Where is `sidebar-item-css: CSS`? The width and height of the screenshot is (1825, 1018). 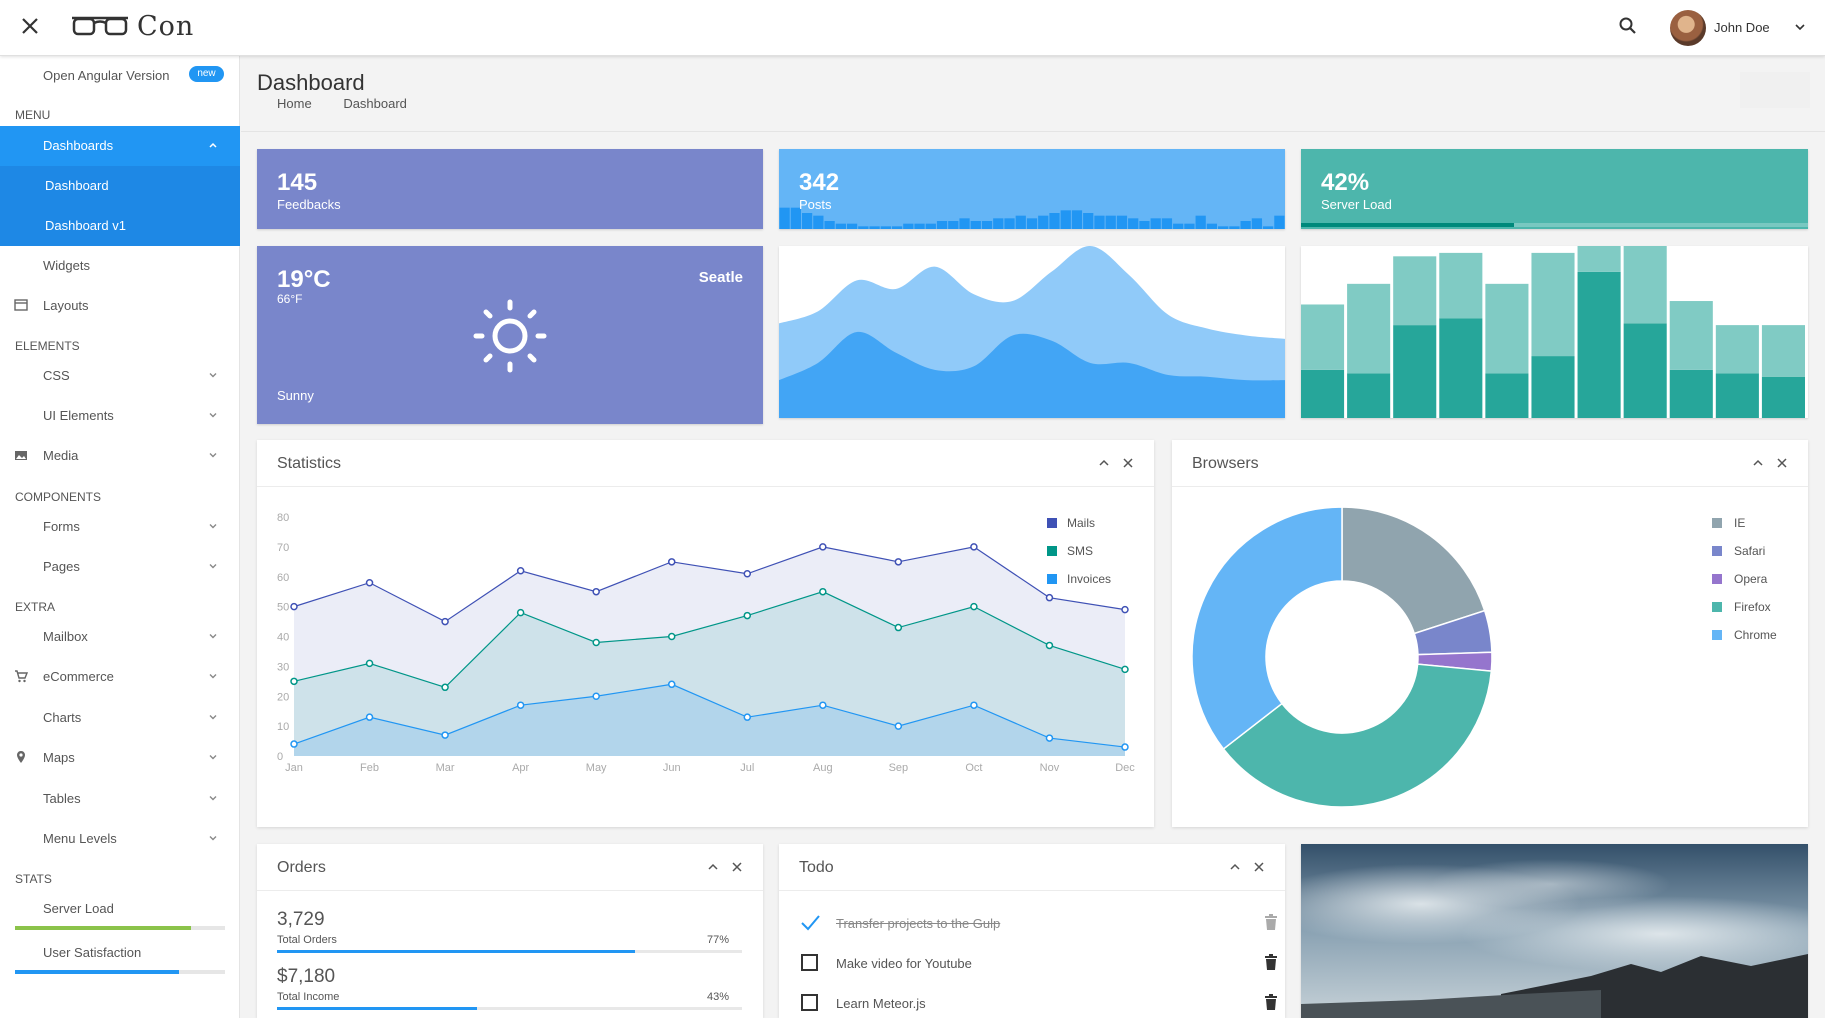 sidebar-item-css: CSS is located at coordinates (120, 376).